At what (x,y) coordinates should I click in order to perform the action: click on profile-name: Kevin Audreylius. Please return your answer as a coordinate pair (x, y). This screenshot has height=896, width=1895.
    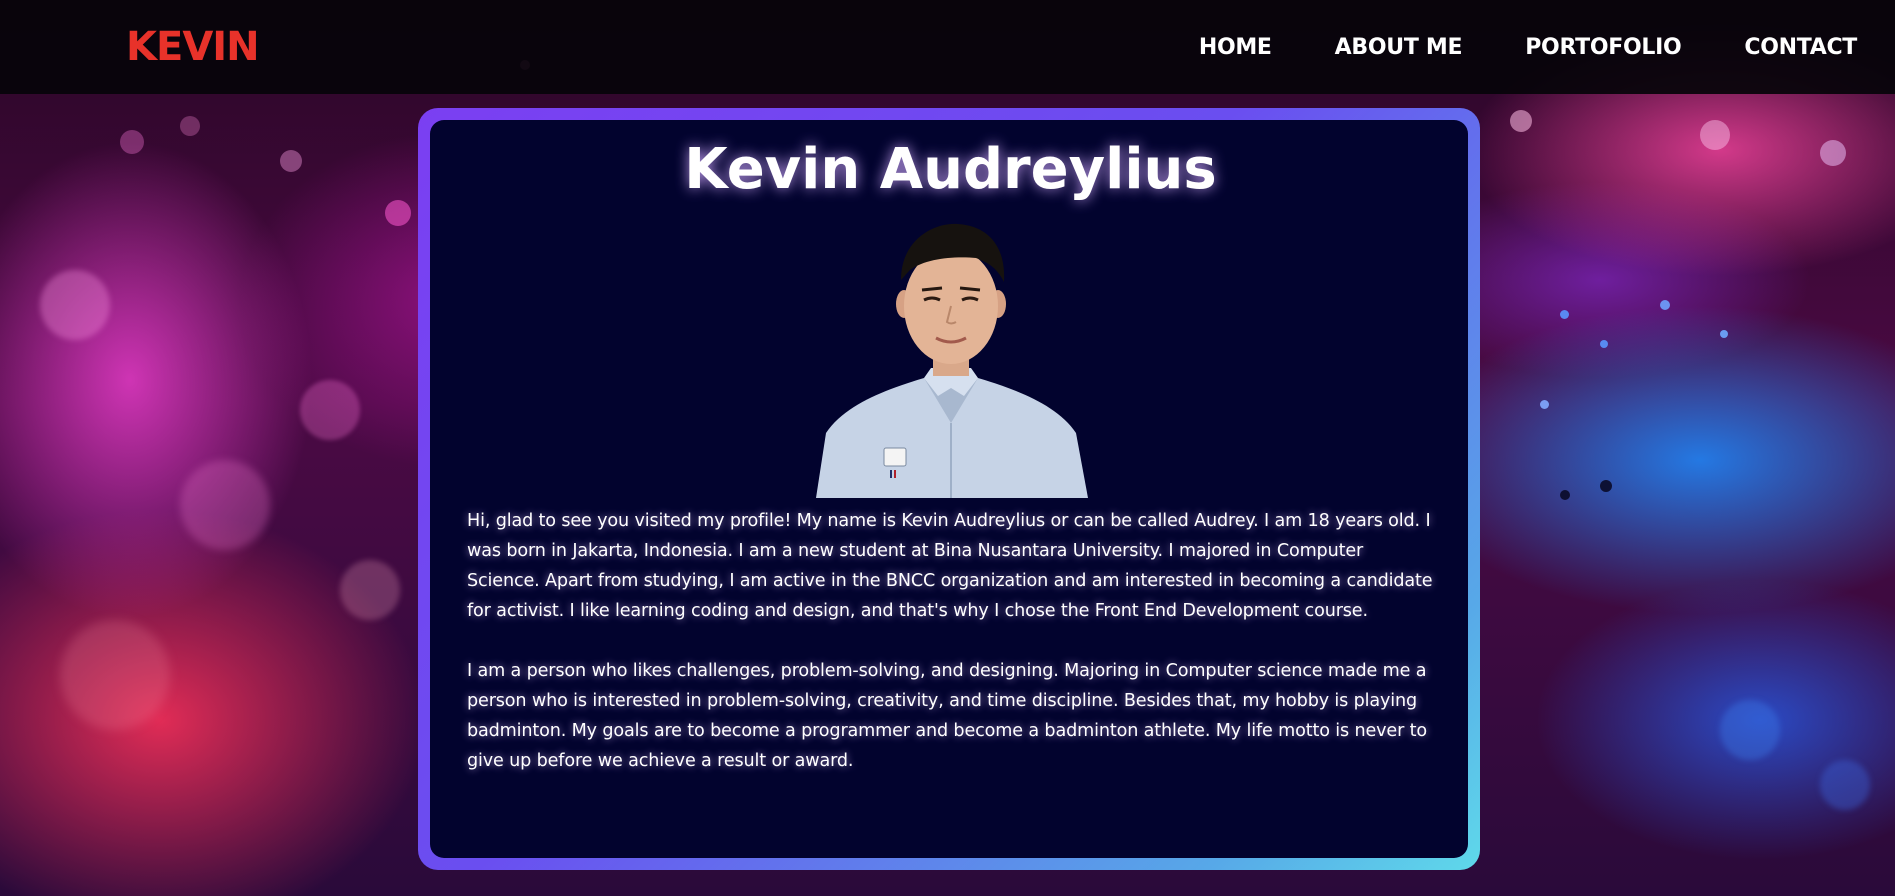
    Looking at the image, I should click on (950, 169).